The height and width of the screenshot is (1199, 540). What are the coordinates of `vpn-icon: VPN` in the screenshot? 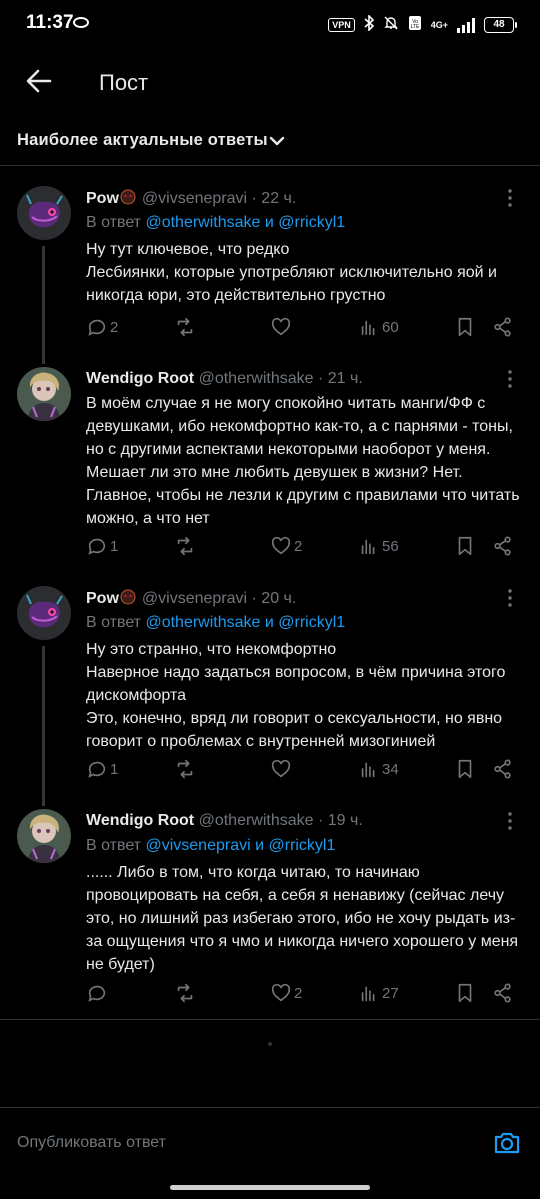 It's located at (341, 25).